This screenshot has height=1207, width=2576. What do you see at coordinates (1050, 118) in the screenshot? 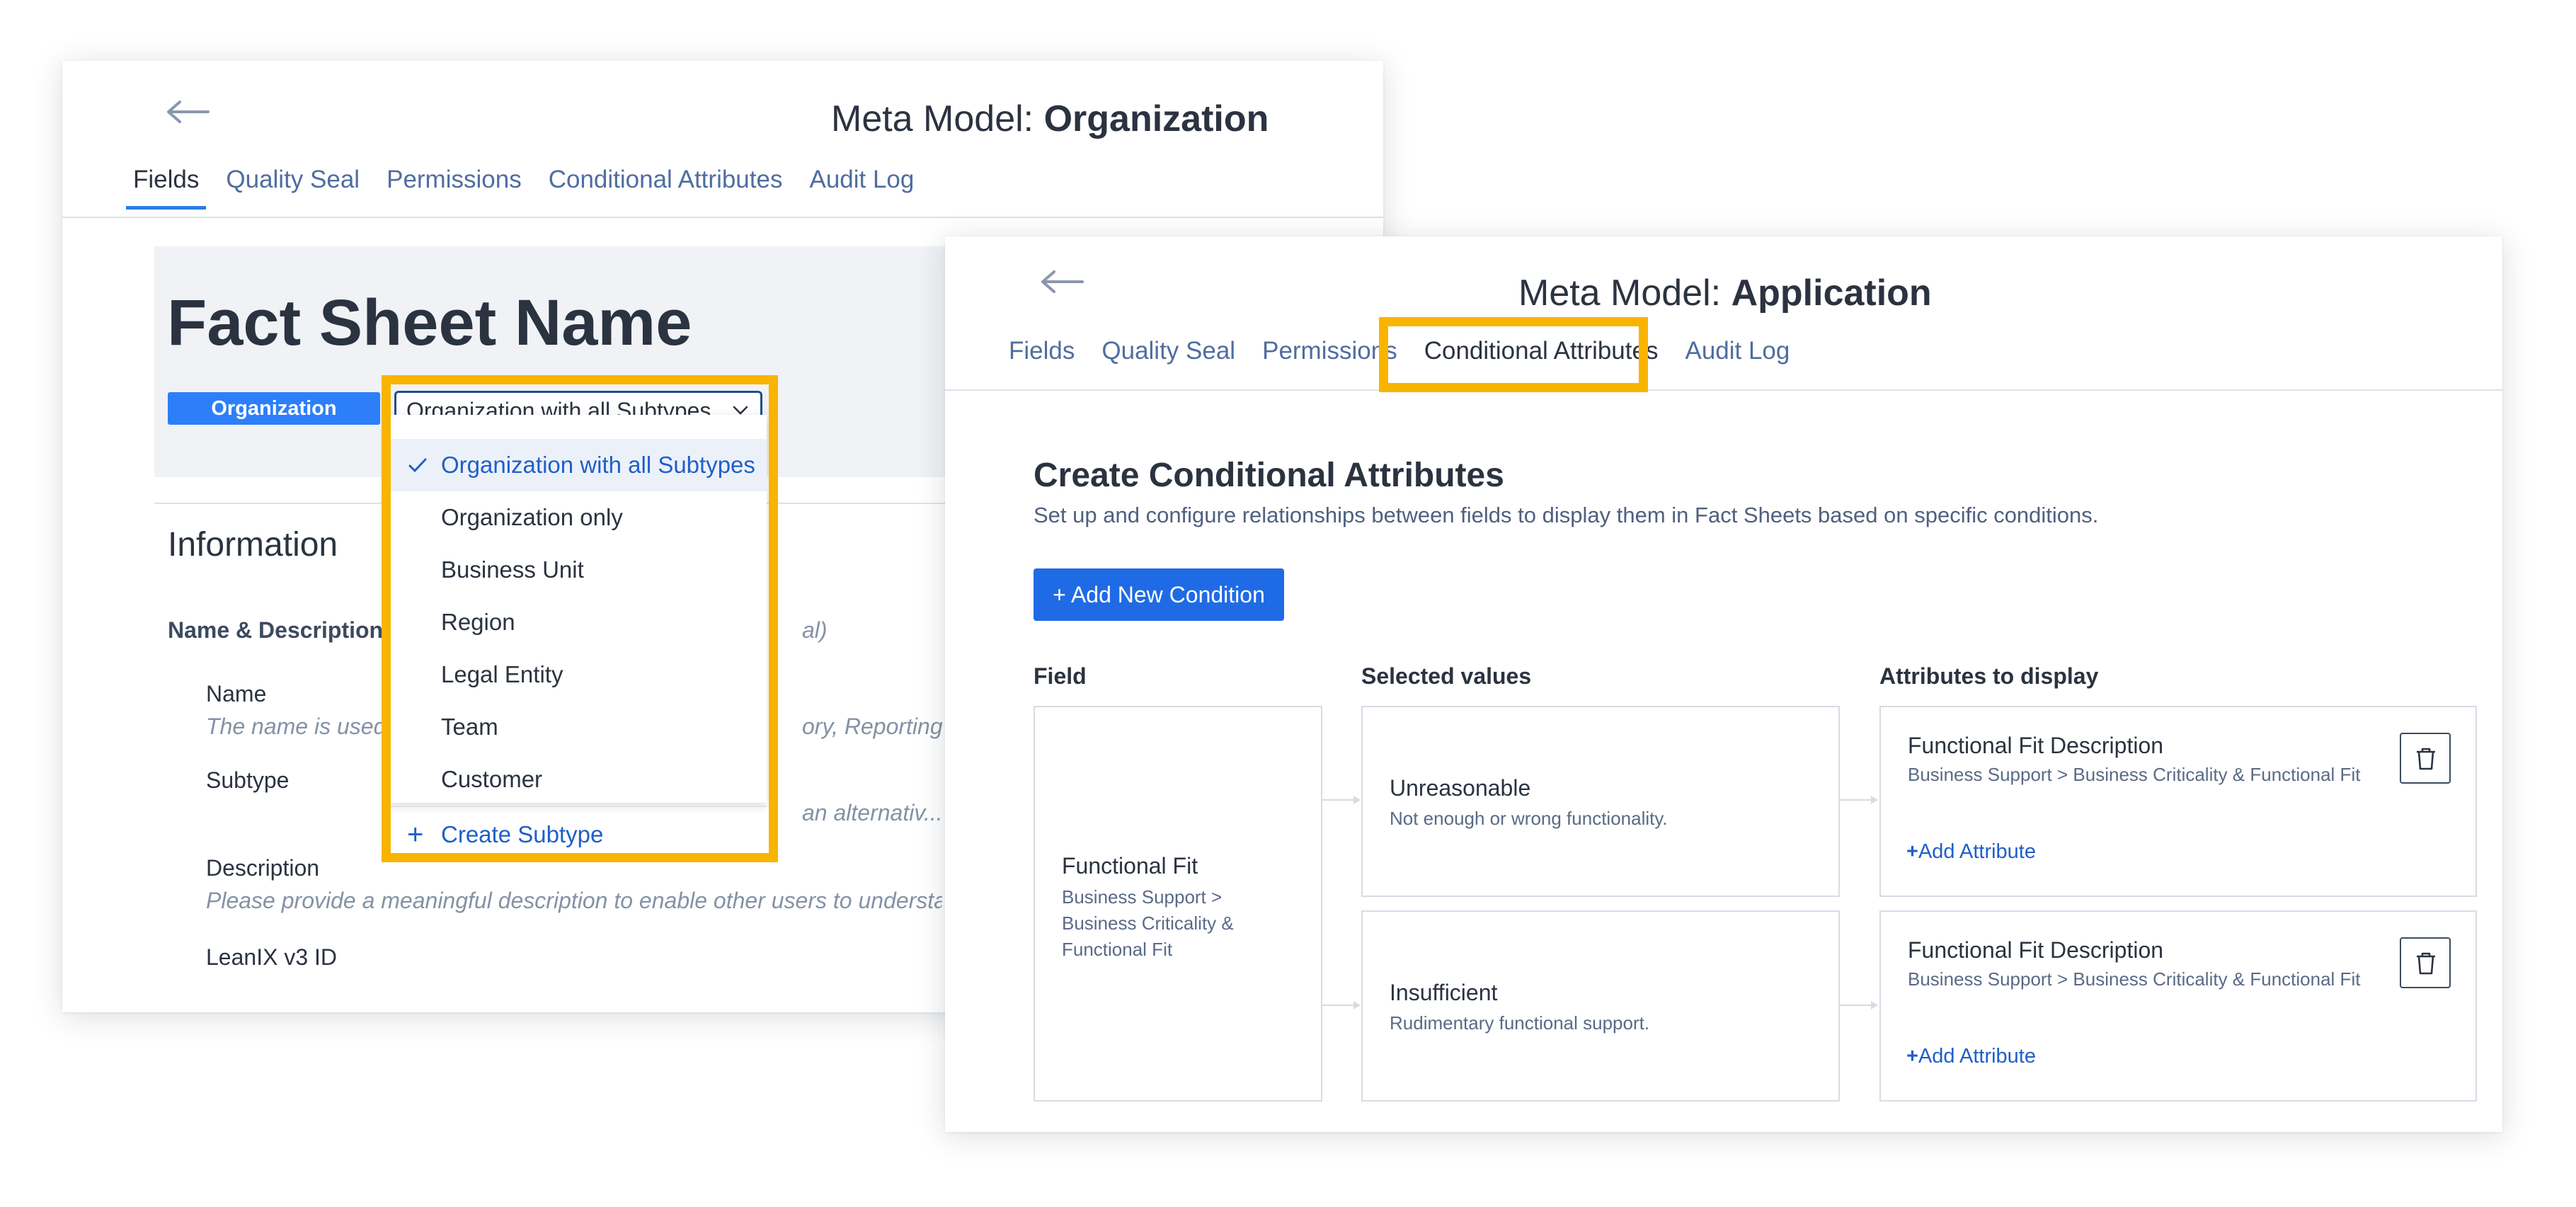
I see `page-title: Meta Model: Organization` at bounding box center [1050, 118].